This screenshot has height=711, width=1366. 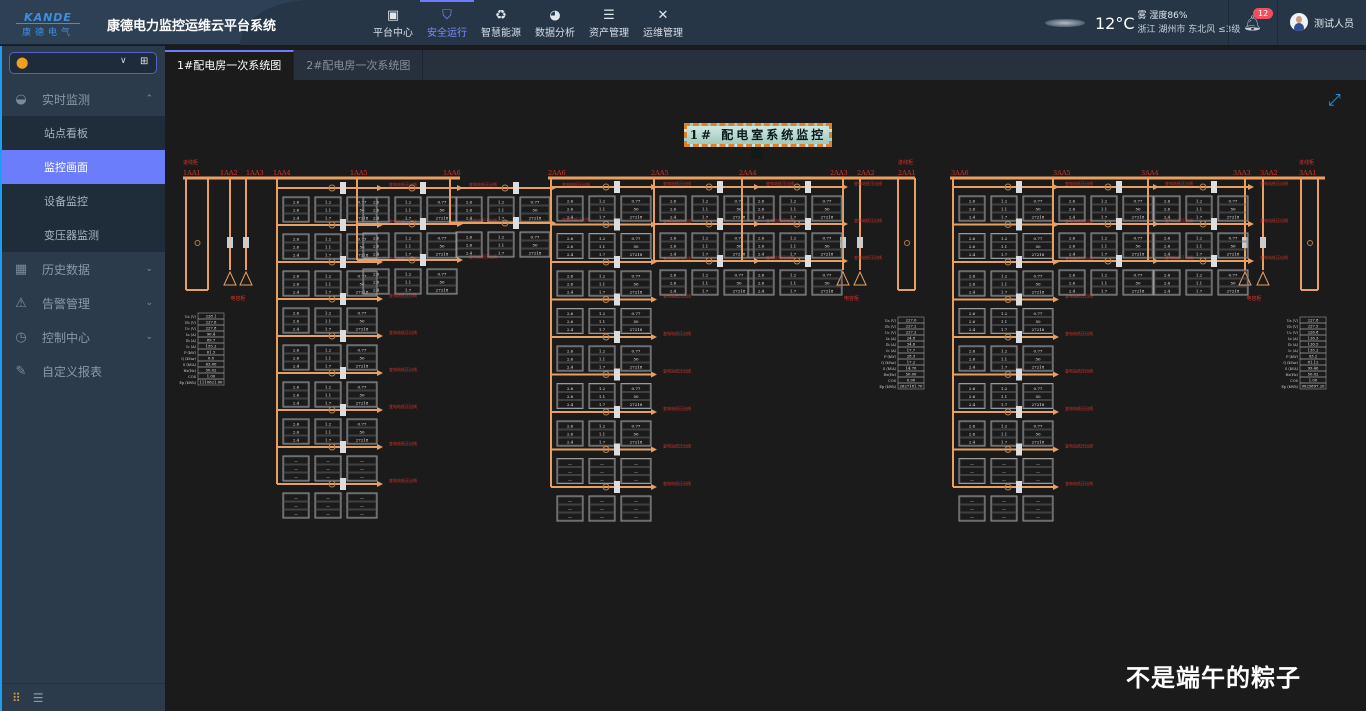 I want to click on meter-row-label: Ep (kWh), so click(x=187, y=383).